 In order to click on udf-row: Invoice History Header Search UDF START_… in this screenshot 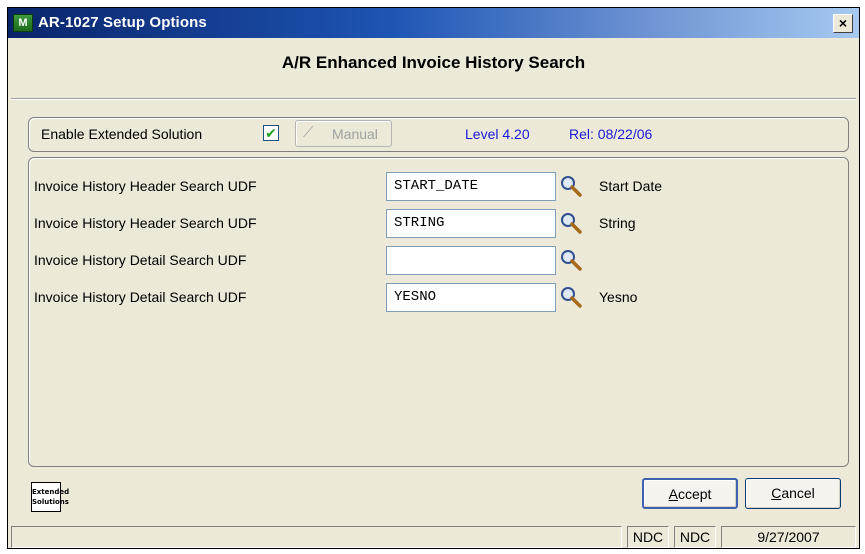, I will do `click(439, 187)`.